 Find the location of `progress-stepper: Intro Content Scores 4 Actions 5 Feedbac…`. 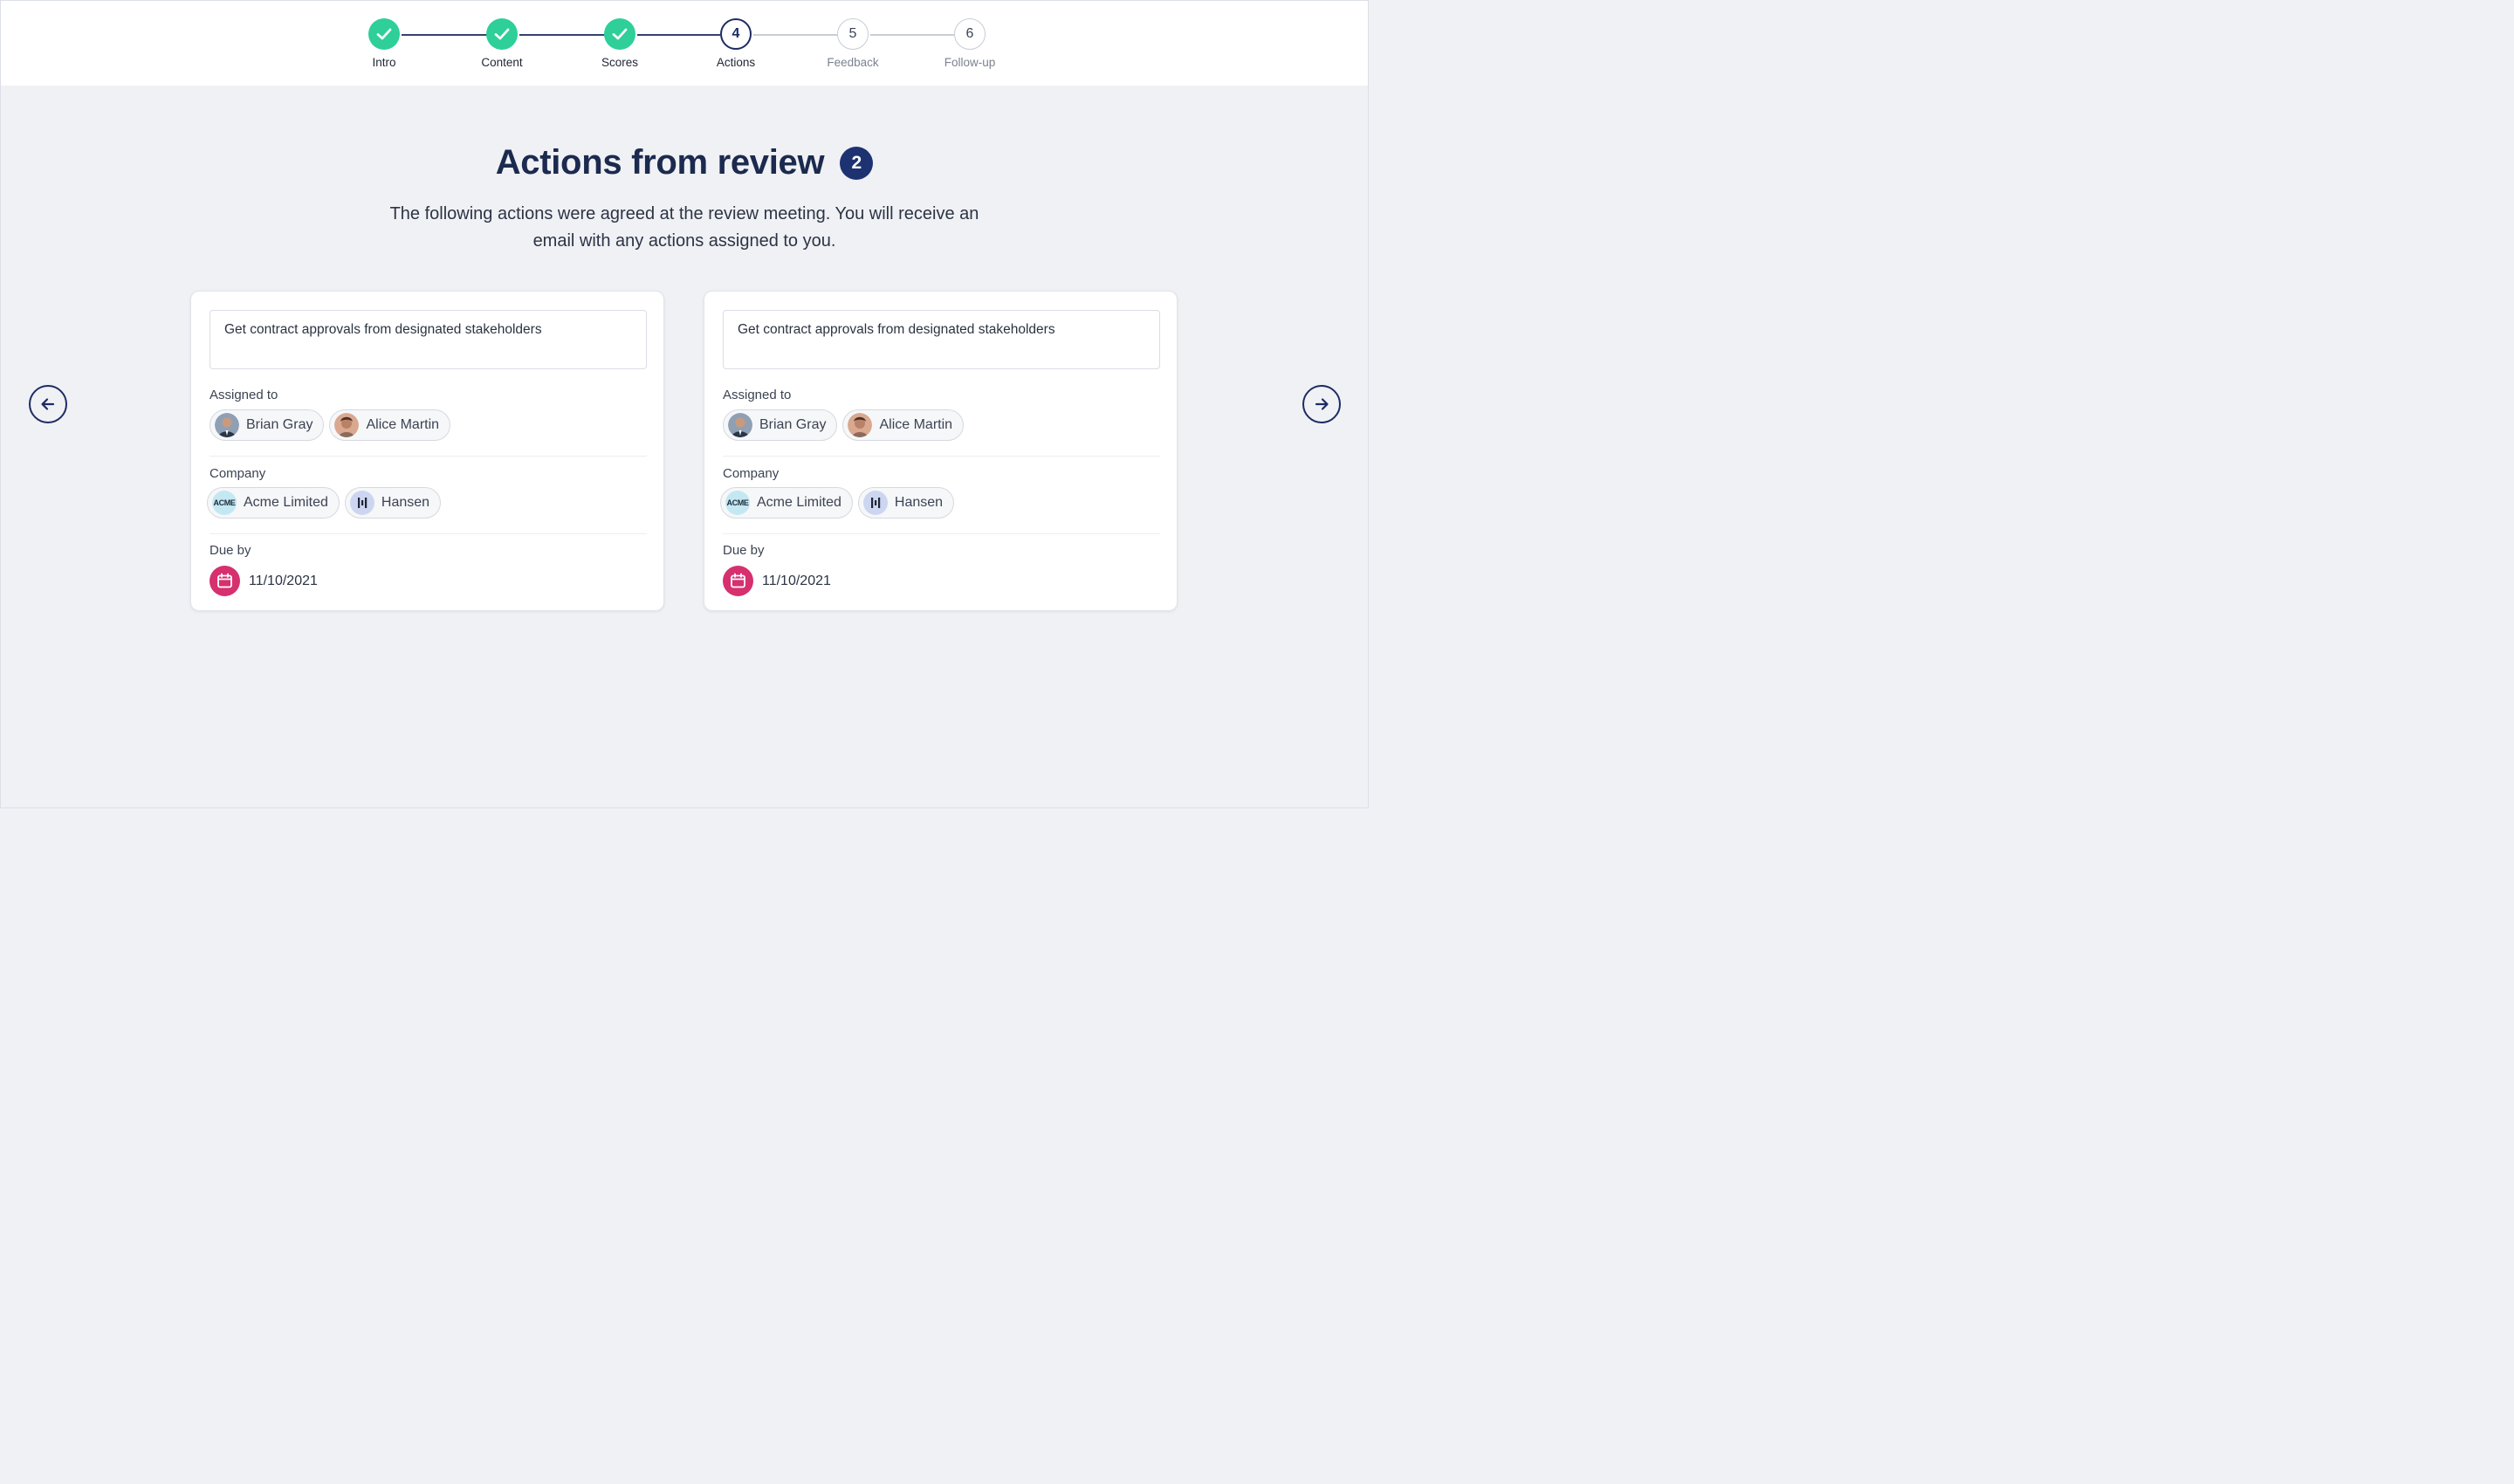

progress-stepper: Intro Content Scores 4 Actions 5 Feedbac… is located at coordinates (684, 43).